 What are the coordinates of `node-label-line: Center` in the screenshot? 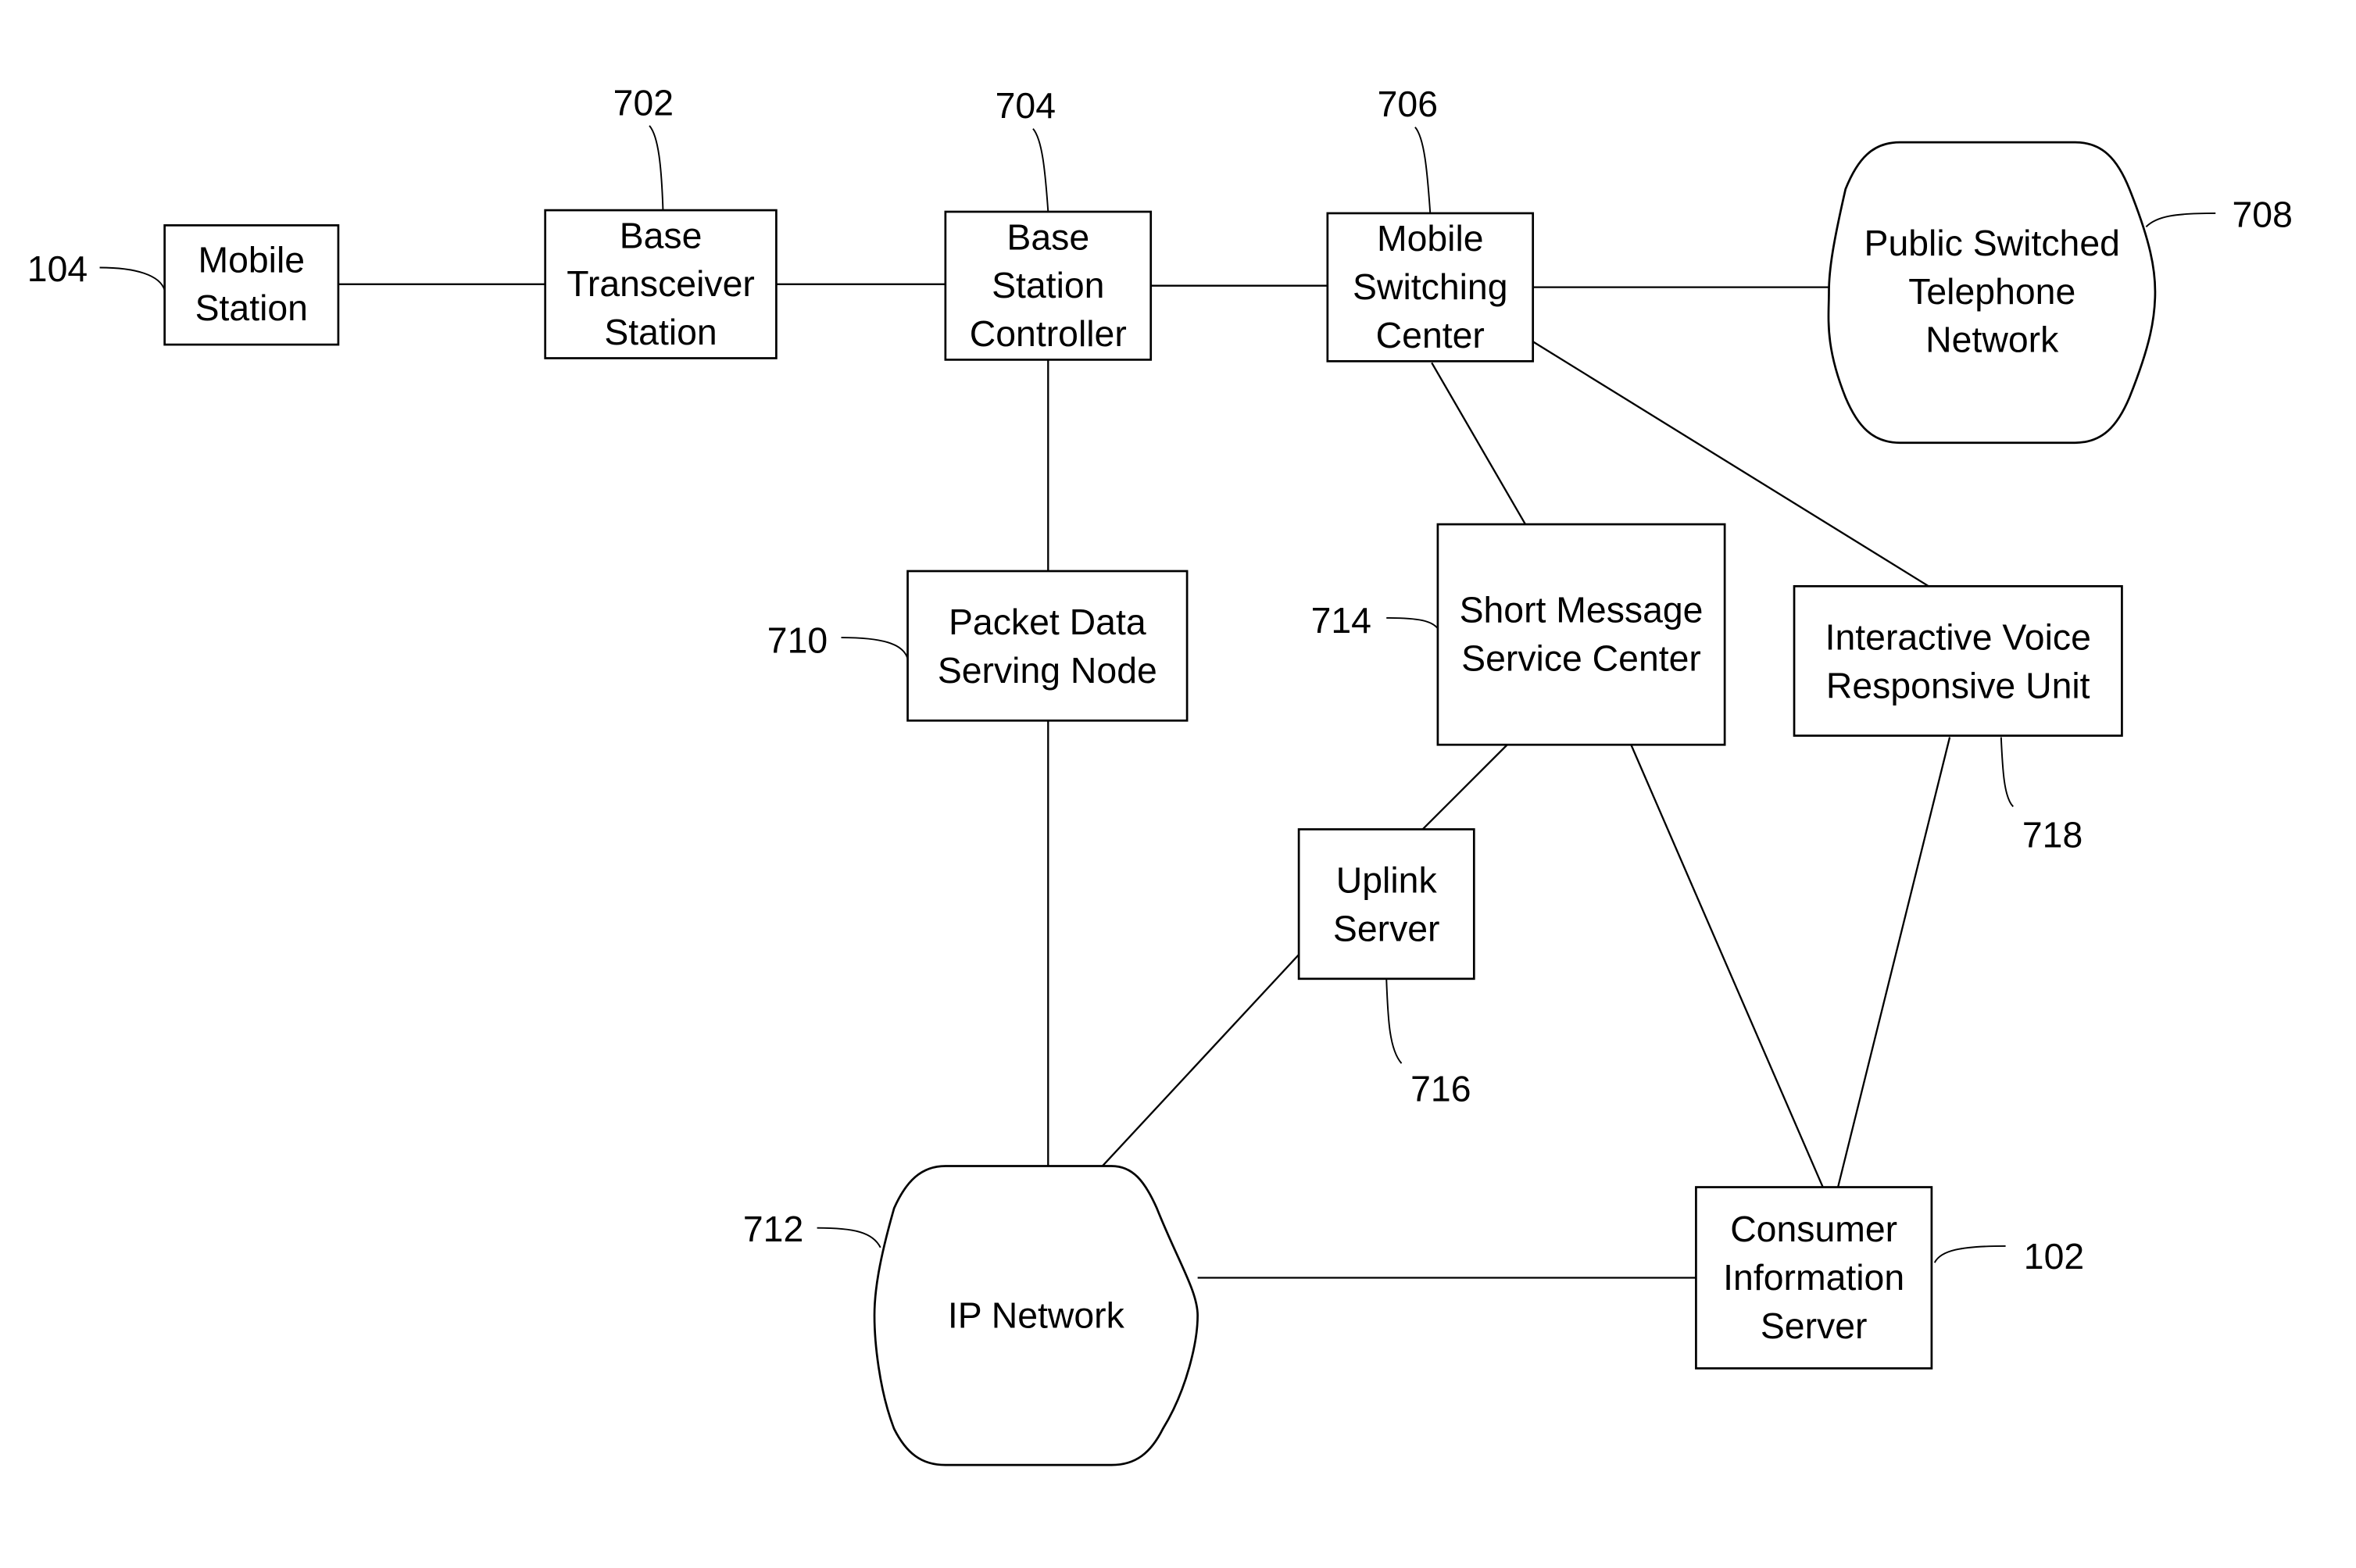 It's located at (1430, 335).